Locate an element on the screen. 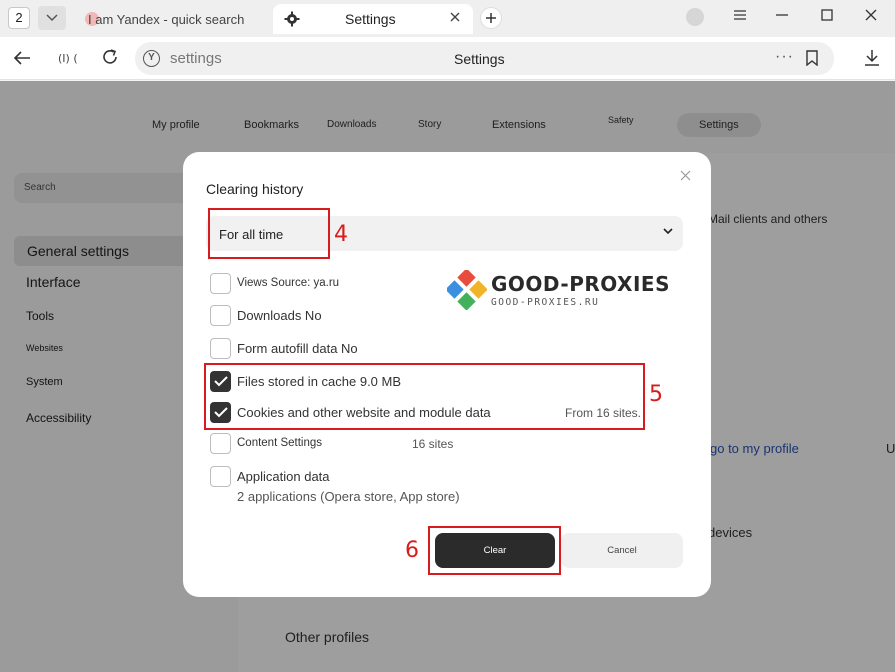 Image resolution: width=895 pixels, height=672 pixels. back-arrow-icon is located at coordinates (22, 58).